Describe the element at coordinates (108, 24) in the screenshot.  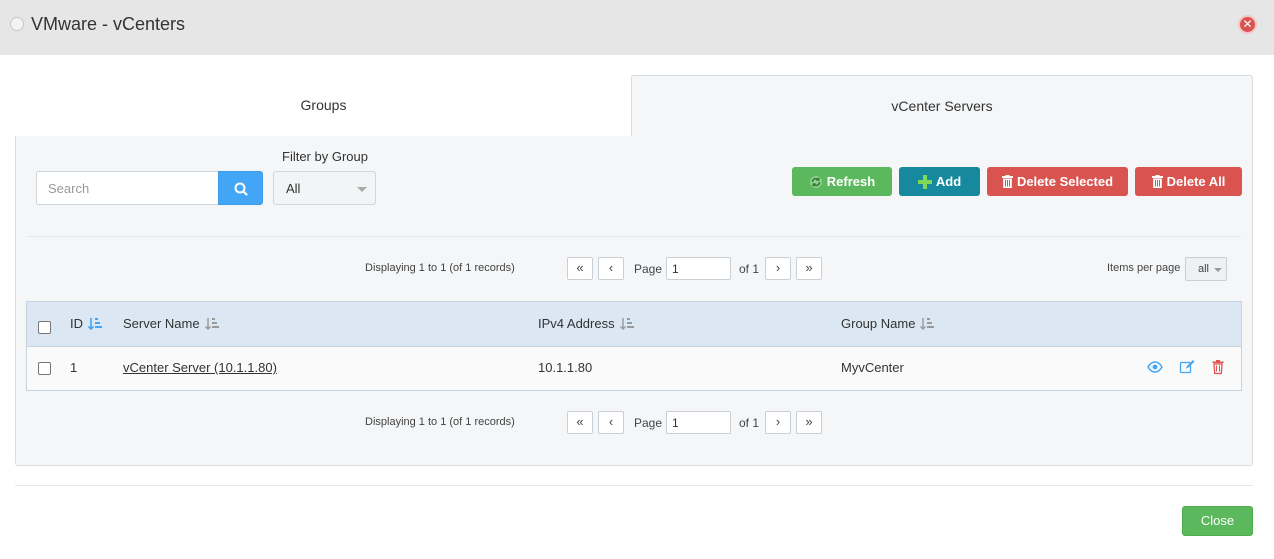
I see `dialog-title: VMware - vCenters` at that location.